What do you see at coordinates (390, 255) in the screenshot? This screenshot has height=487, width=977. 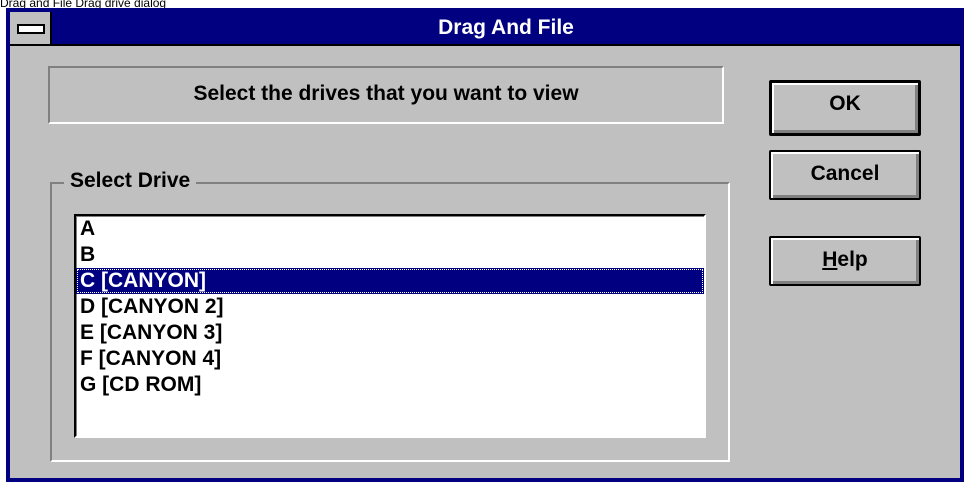 I see `drive-item-b: B` at bounding box center [390, 255].